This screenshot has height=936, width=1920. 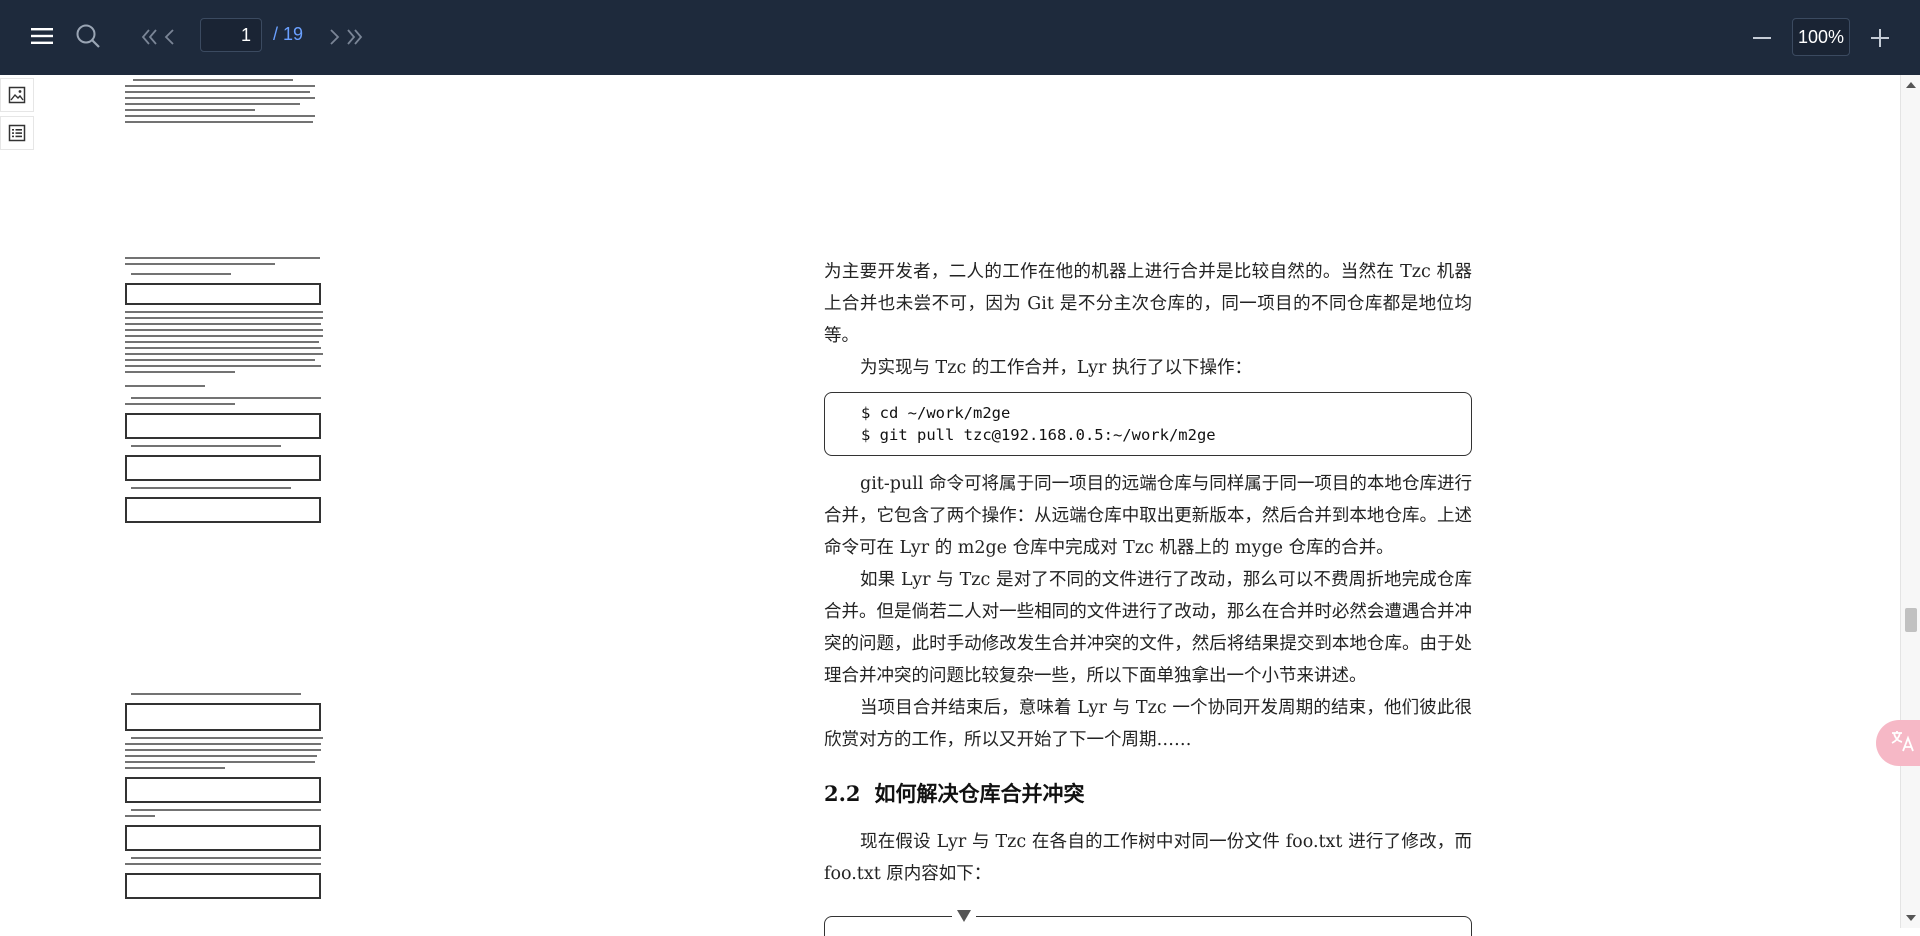 What do you see at coordinates (1038, 435) in the screenshot?
I see `code-line: $ git pull tzc@192.168.0.5:~/work/m2ge` at bounding box center [1038, 435].